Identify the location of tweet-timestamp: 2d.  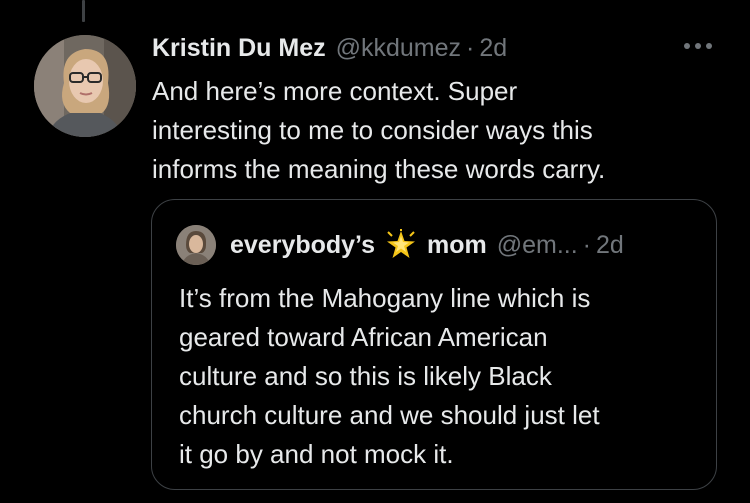
(493, 48).